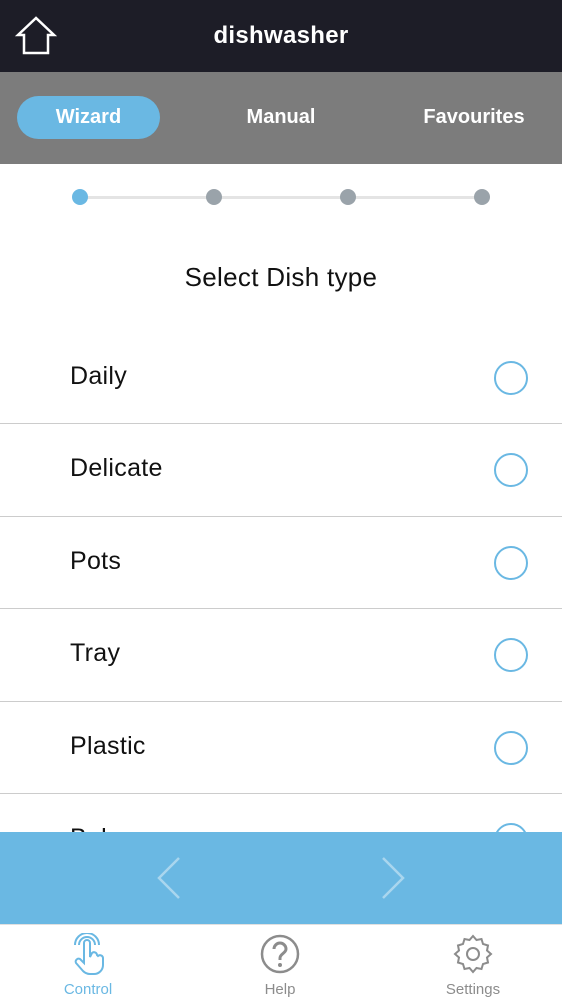  I want to click on next-step-button, so click(394, 878).